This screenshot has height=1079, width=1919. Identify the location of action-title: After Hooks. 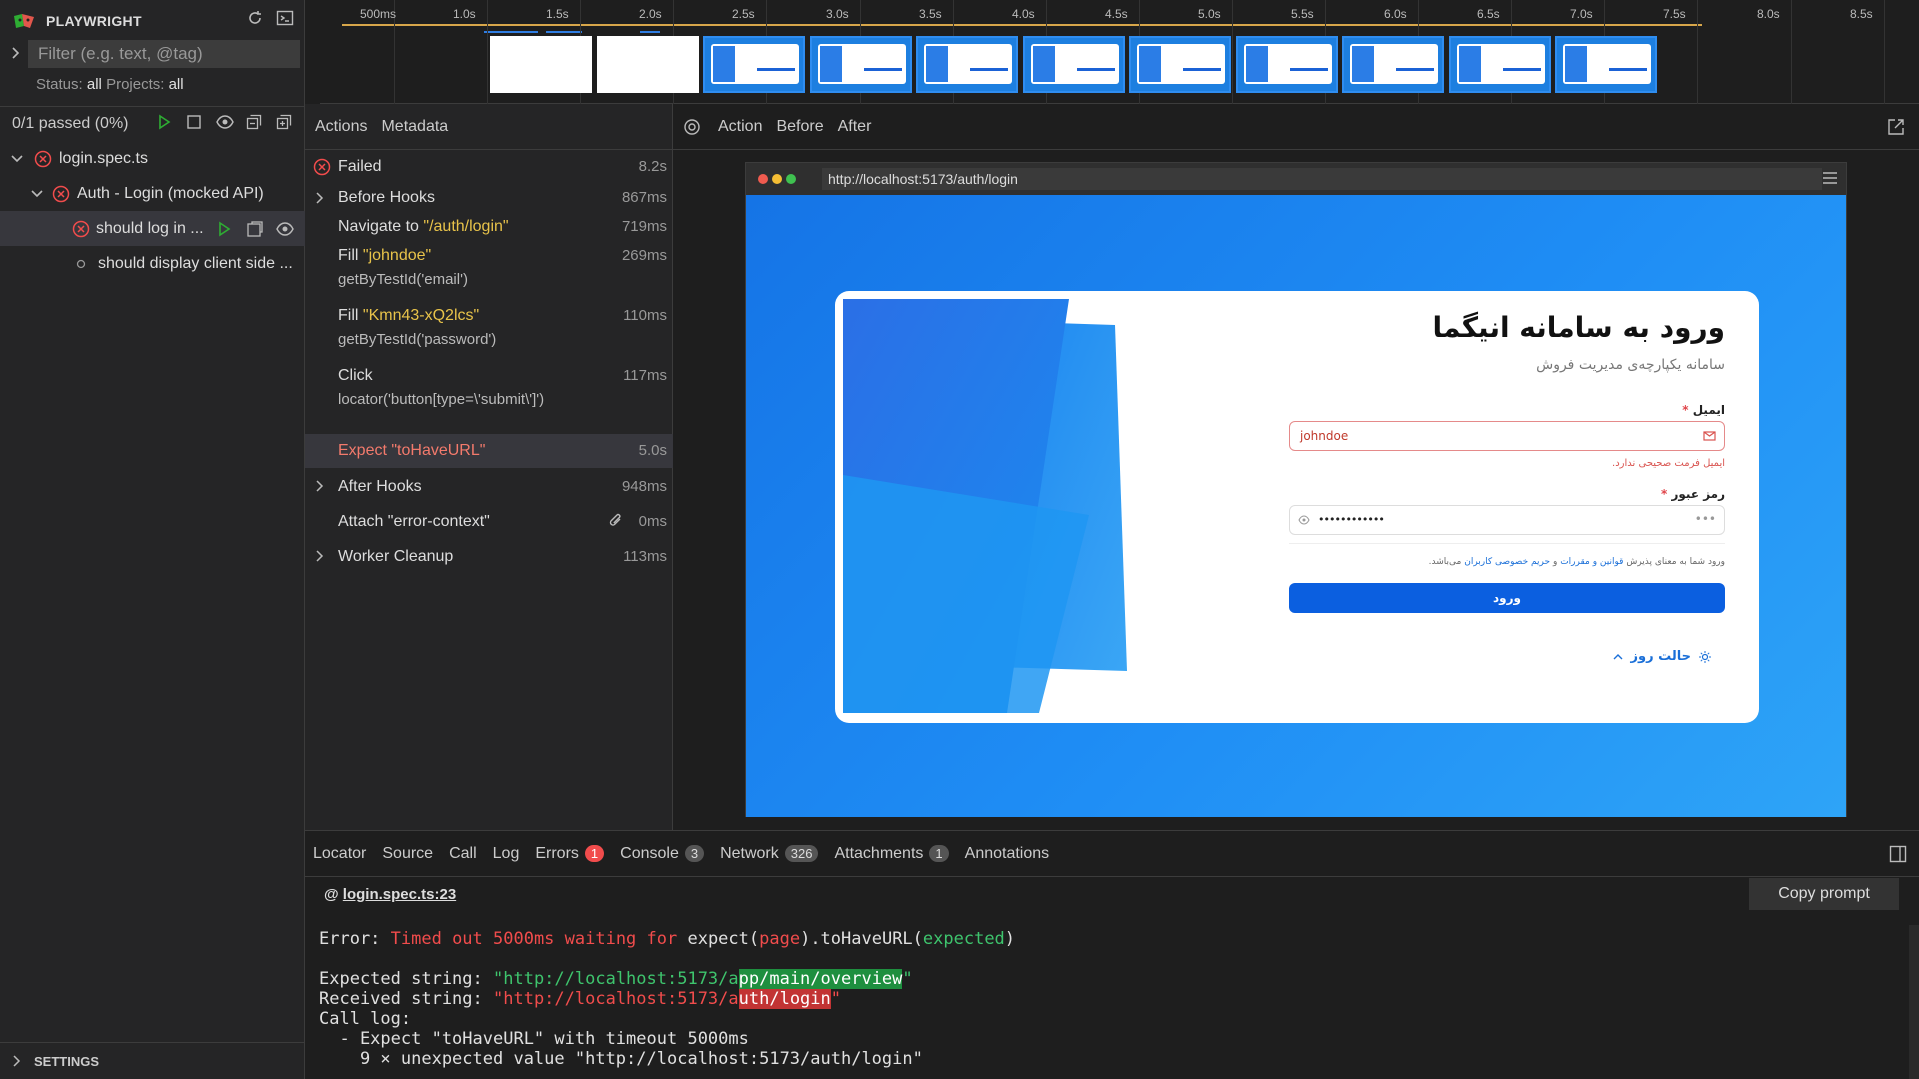
(380, 486).